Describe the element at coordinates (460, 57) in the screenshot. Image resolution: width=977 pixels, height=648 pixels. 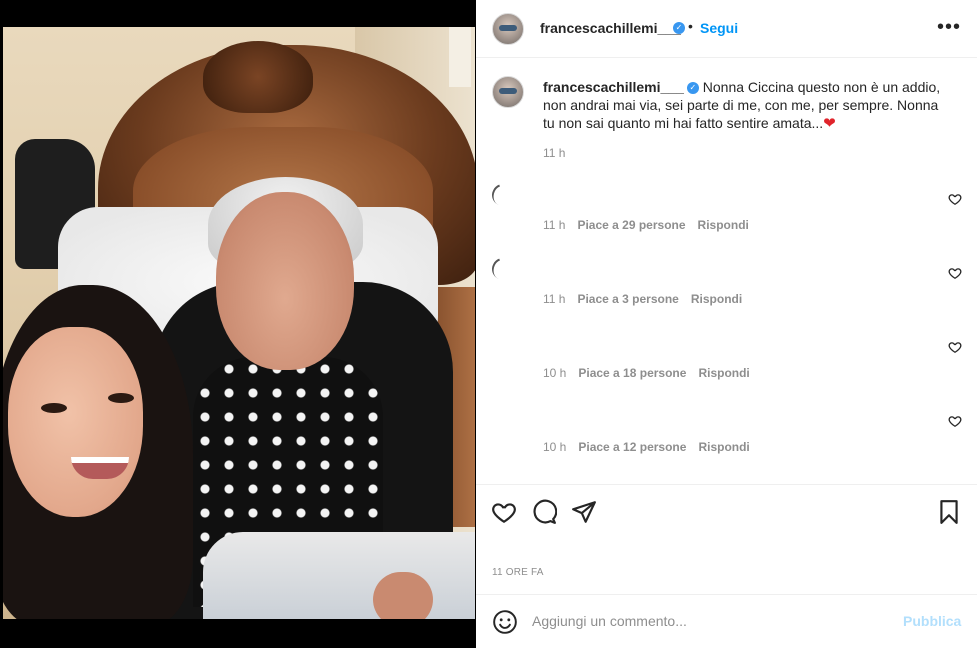
I see `photo-window` at that location.